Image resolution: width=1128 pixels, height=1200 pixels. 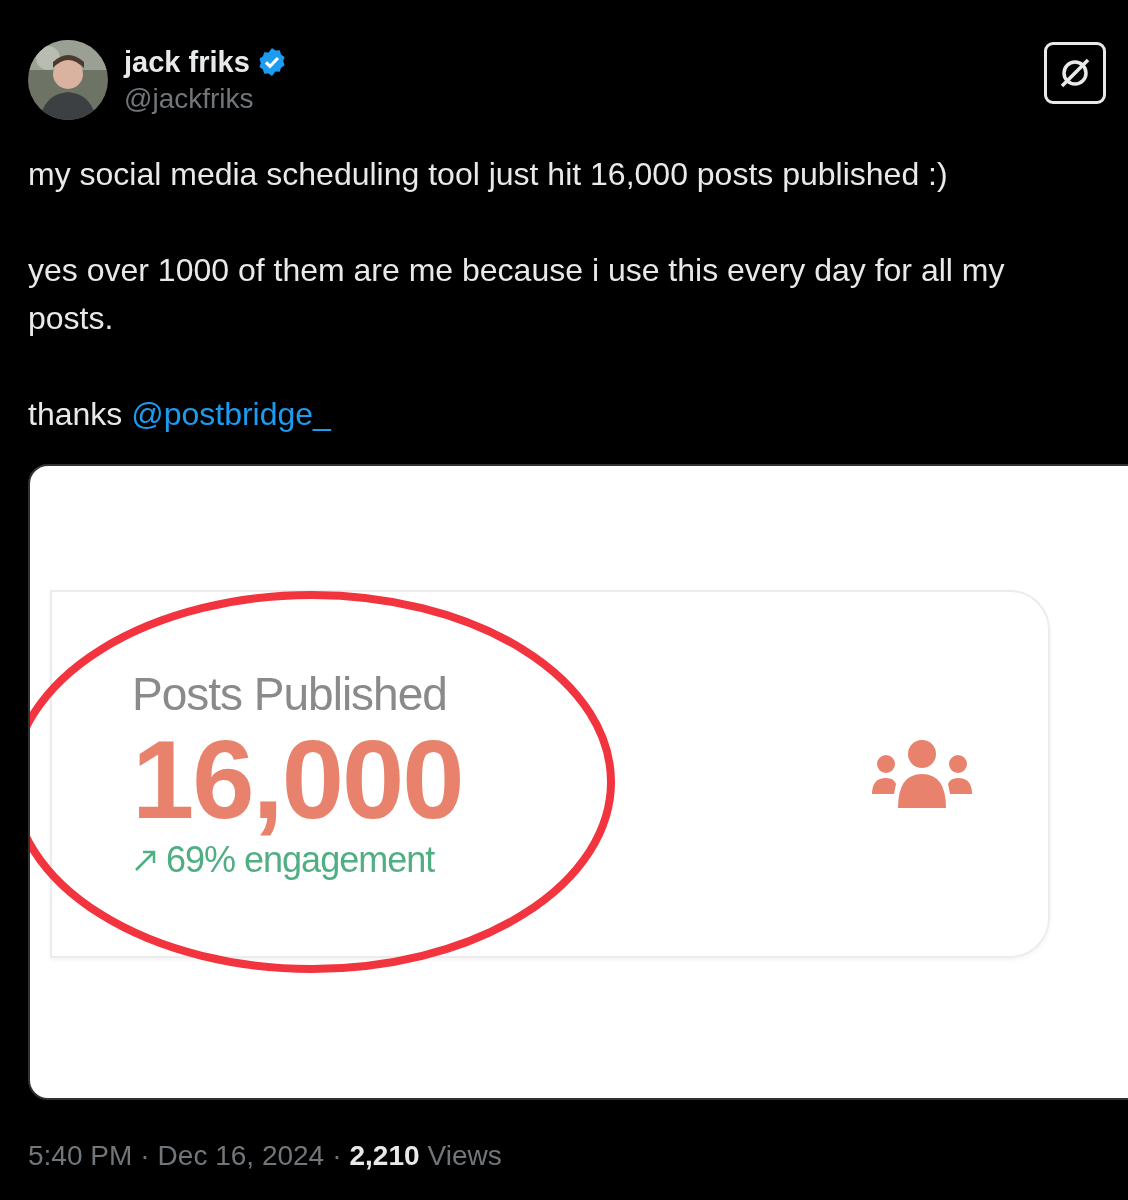 What do you see at coordinates (290, 694) in the screenshot?
I see `stat-label: Posts Published` at bounding box center [290, 694].